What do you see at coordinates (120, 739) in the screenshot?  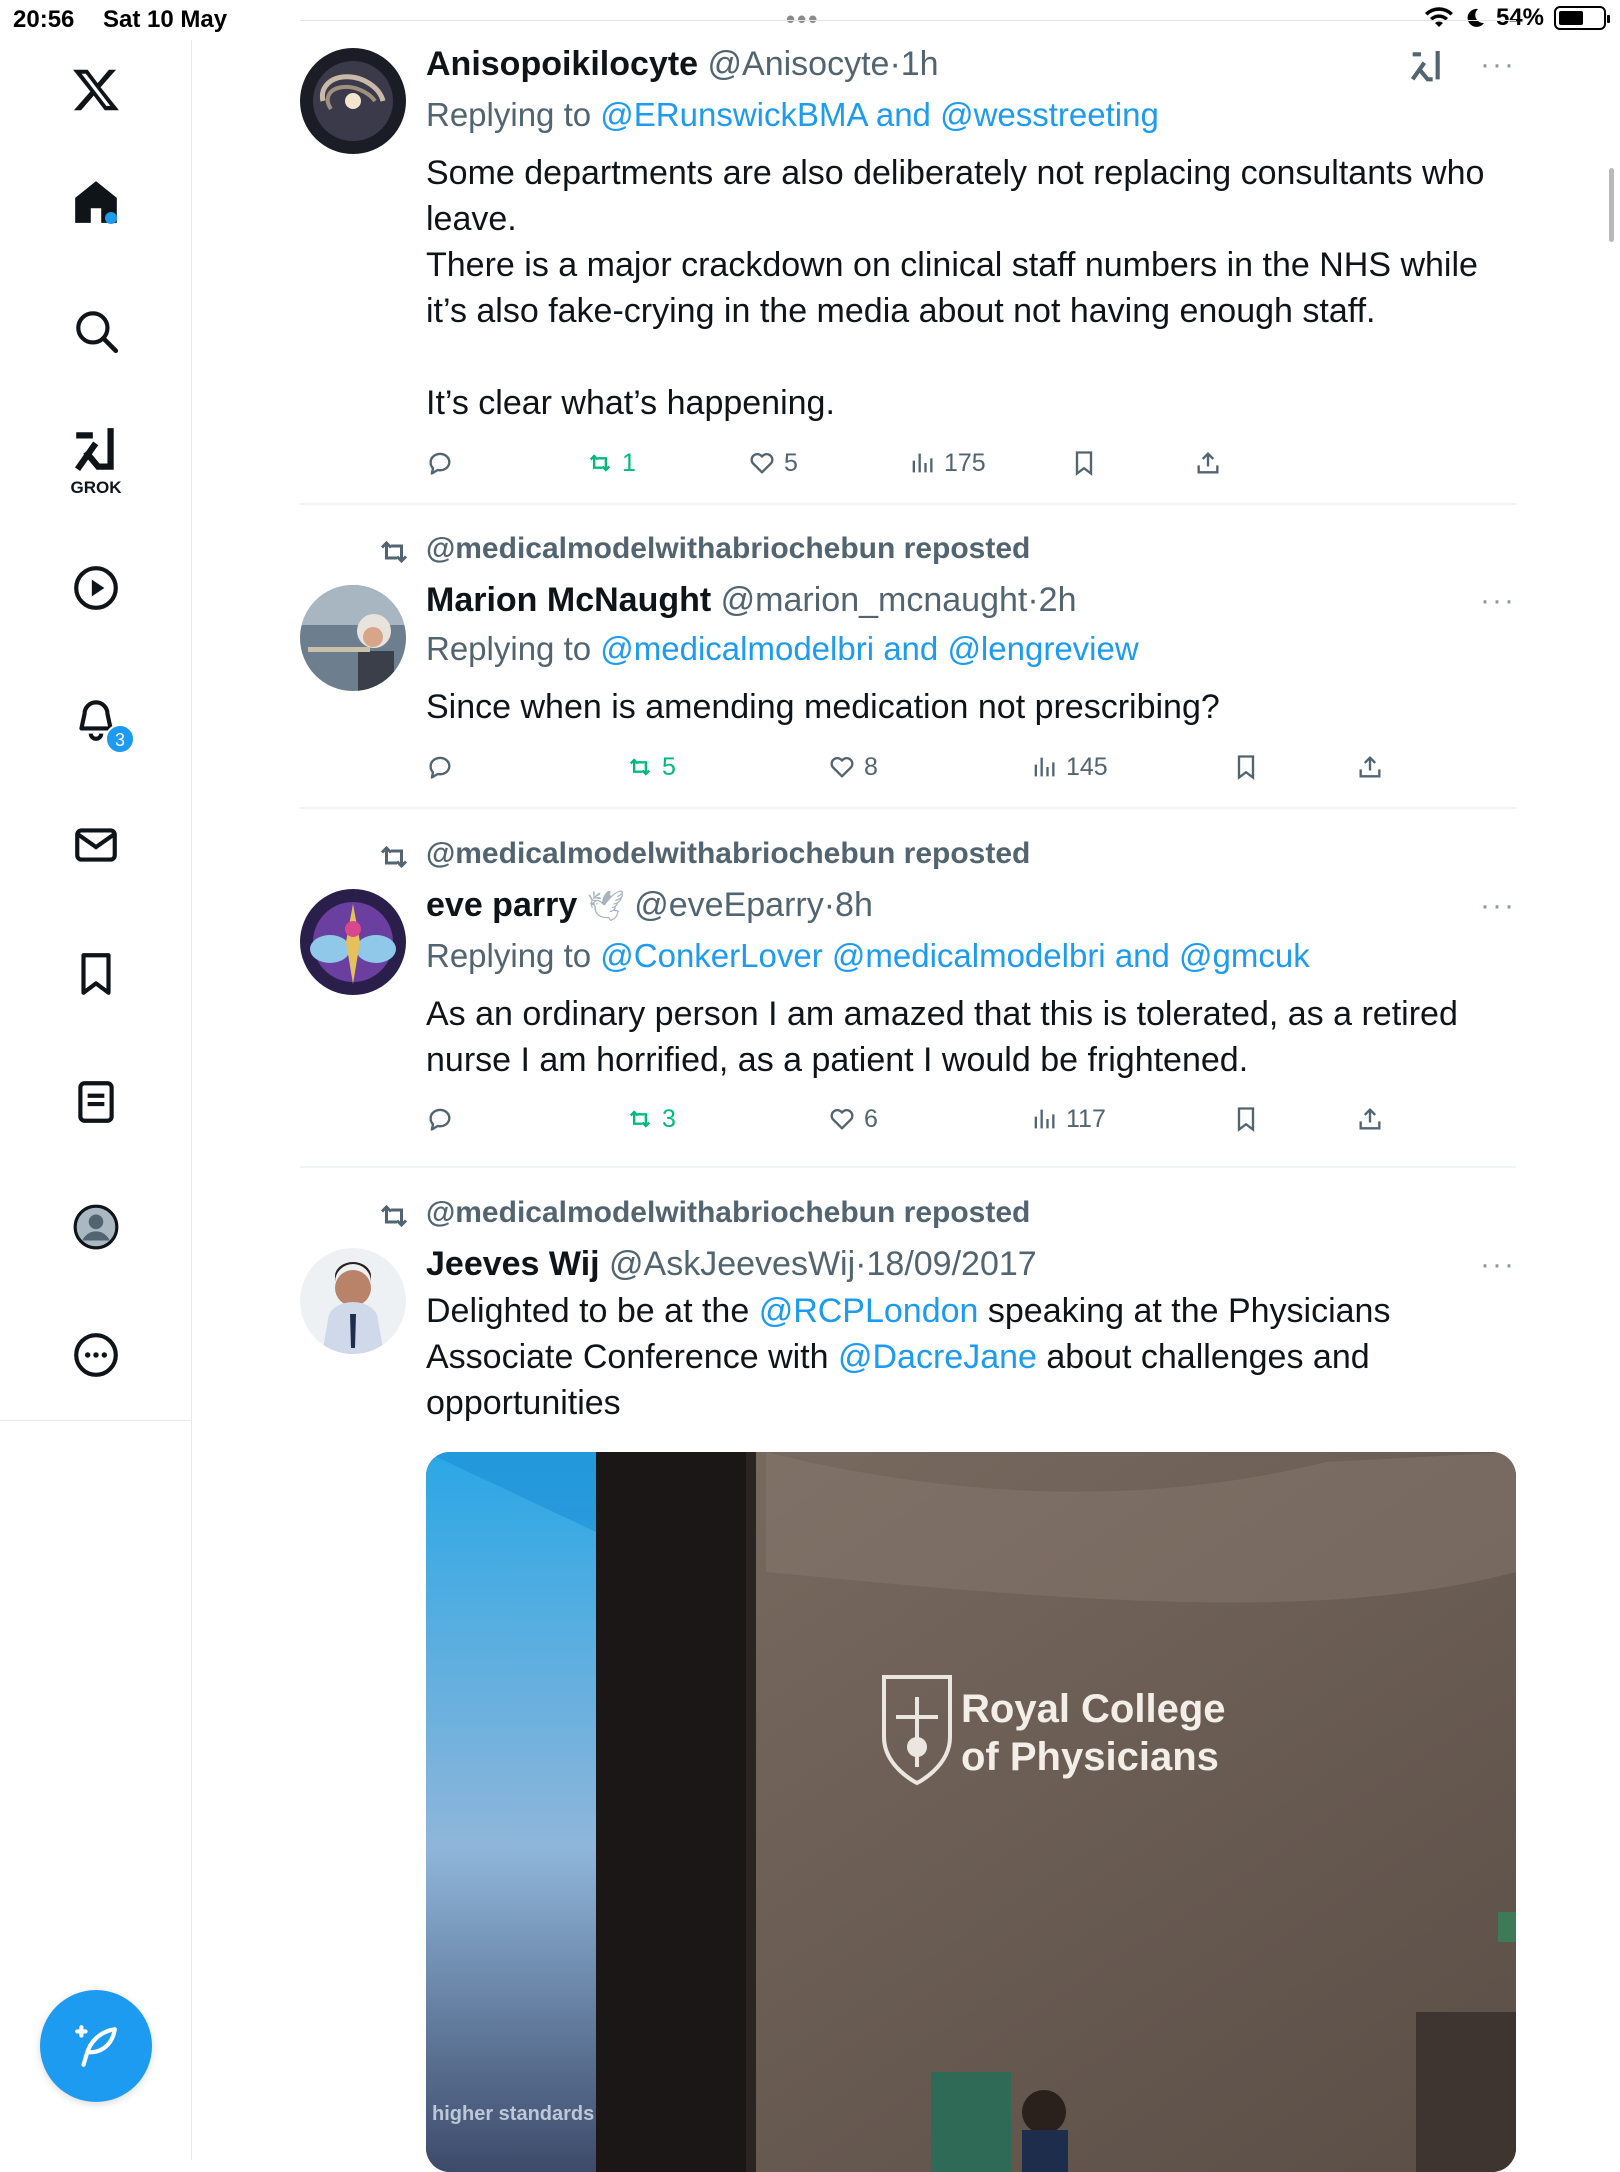 I see `notification-badge: 3` at bounding box center [120, 739].